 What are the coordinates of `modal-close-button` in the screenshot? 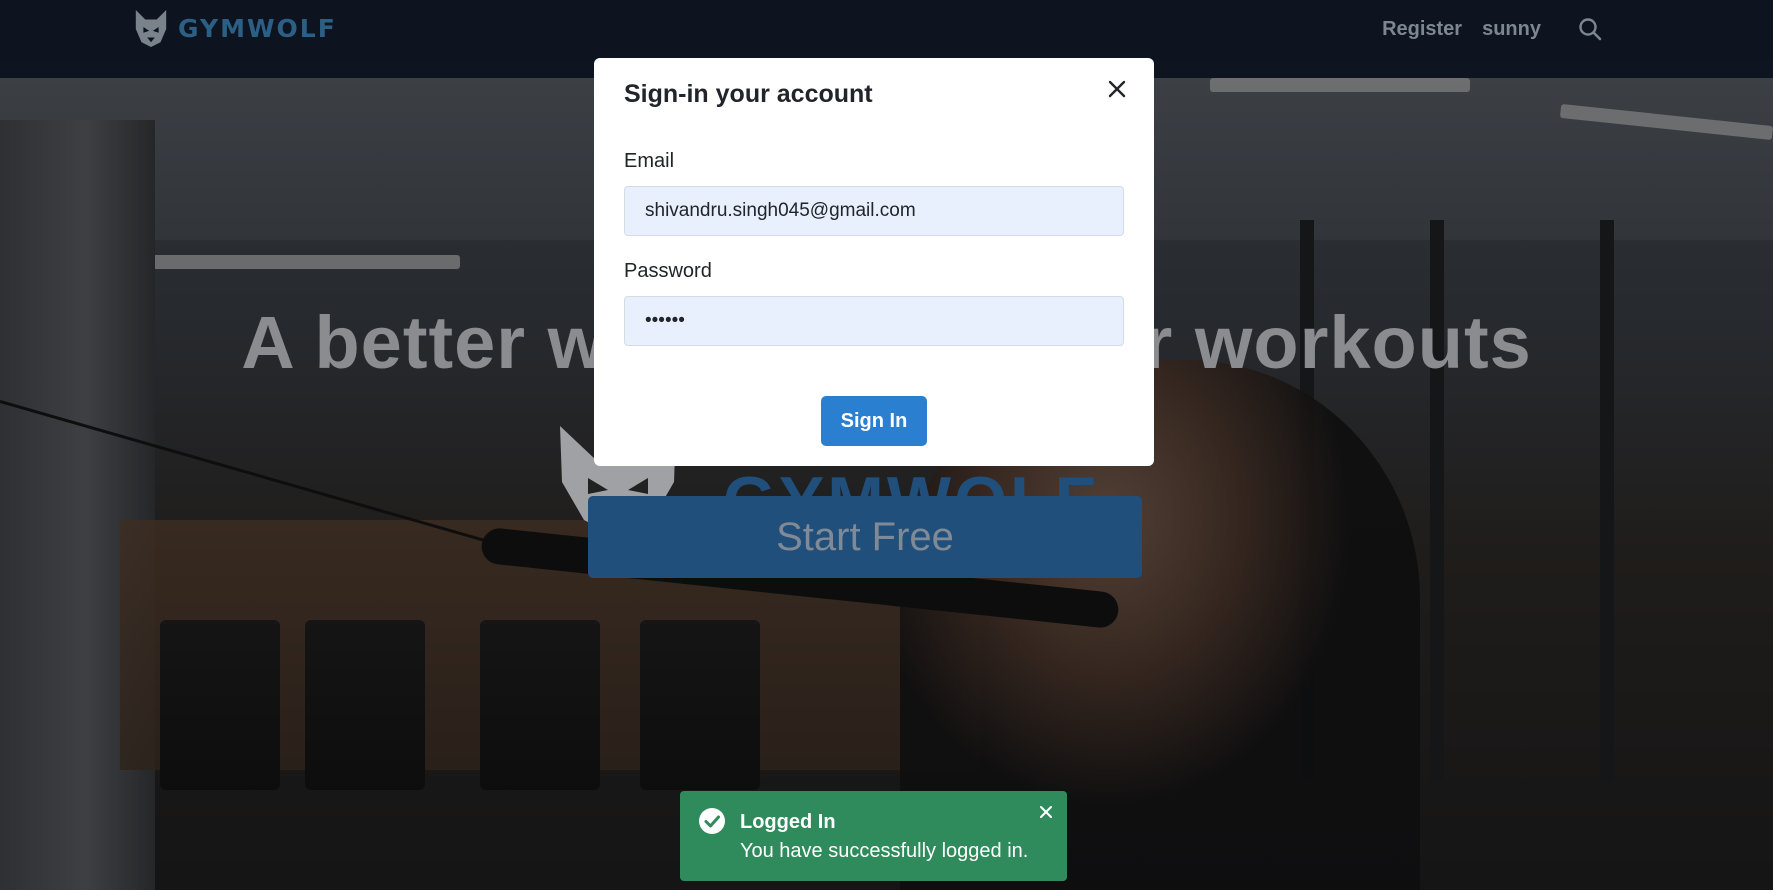 It's located at (1117, 89).